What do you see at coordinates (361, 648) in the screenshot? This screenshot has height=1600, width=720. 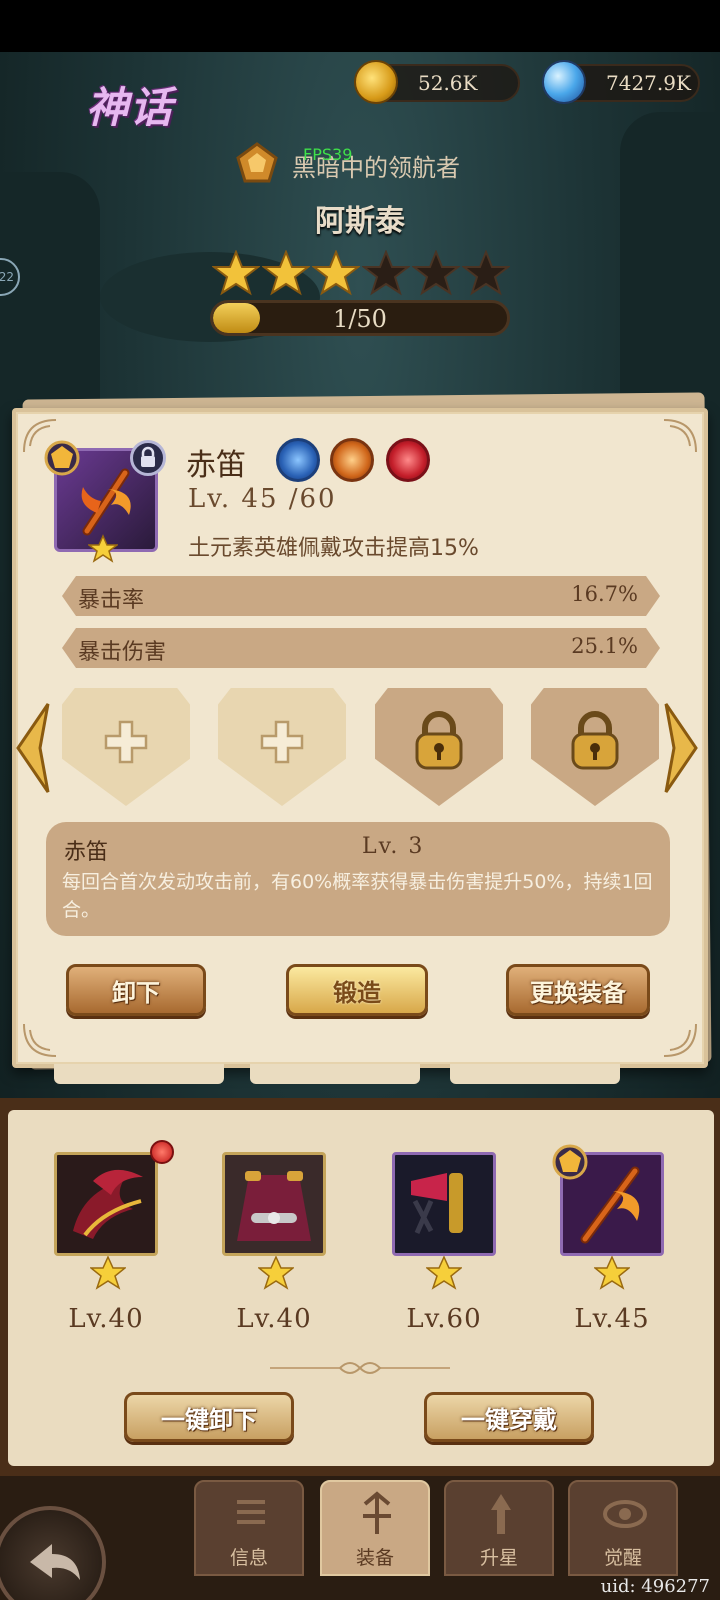 I see `stat-row: 暴击伤害 25.1%` at bounding box center [361, 648].